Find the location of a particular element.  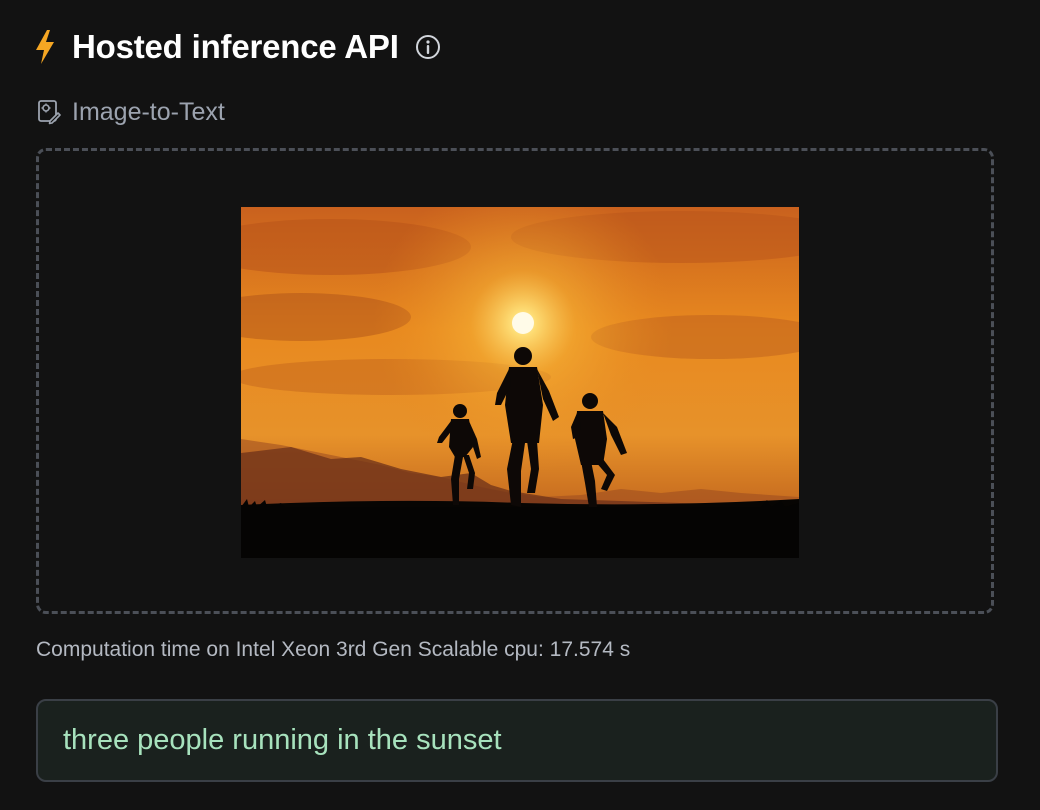

task-label: Image-to-Text is located at coordinates (148, 112).